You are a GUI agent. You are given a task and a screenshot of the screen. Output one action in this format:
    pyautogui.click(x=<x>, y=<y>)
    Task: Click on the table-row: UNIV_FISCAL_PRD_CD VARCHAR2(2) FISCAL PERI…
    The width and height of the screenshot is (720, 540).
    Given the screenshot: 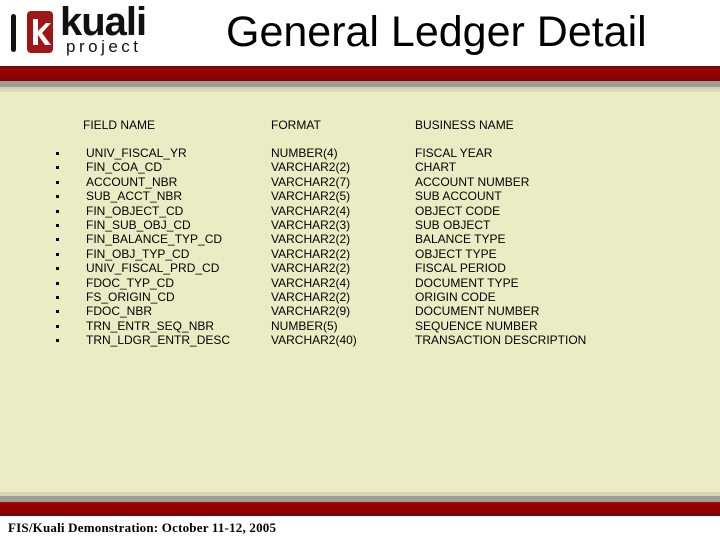 What is the action you would take?
    pyautogui.click(x=360, y=268)
    